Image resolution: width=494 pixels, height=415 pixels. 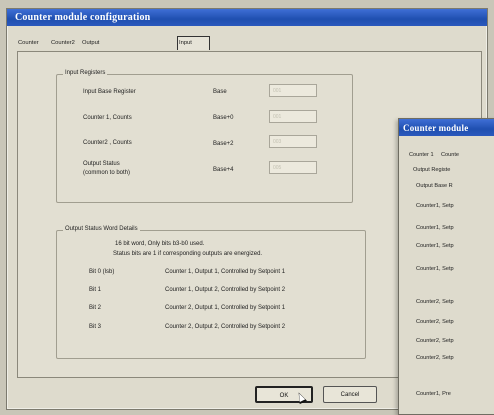 What do you see at coordinates (220, 92) in the screenshot?
I see `input-base-register-offset: Base` at bounding box center [220, 92].